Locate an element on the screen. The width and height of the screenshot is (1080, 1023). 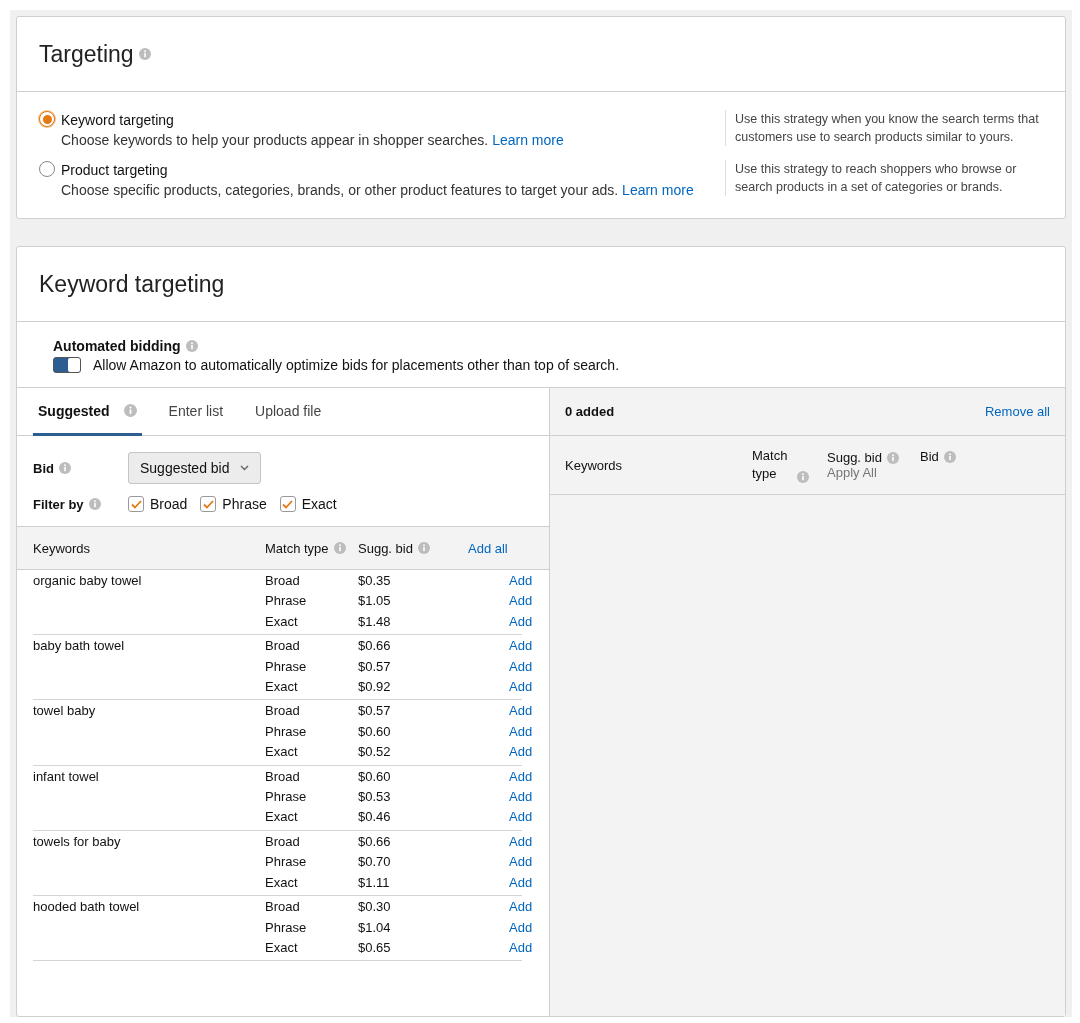
bid-cell-text: $1.04 is located at coordinates (375, 927).